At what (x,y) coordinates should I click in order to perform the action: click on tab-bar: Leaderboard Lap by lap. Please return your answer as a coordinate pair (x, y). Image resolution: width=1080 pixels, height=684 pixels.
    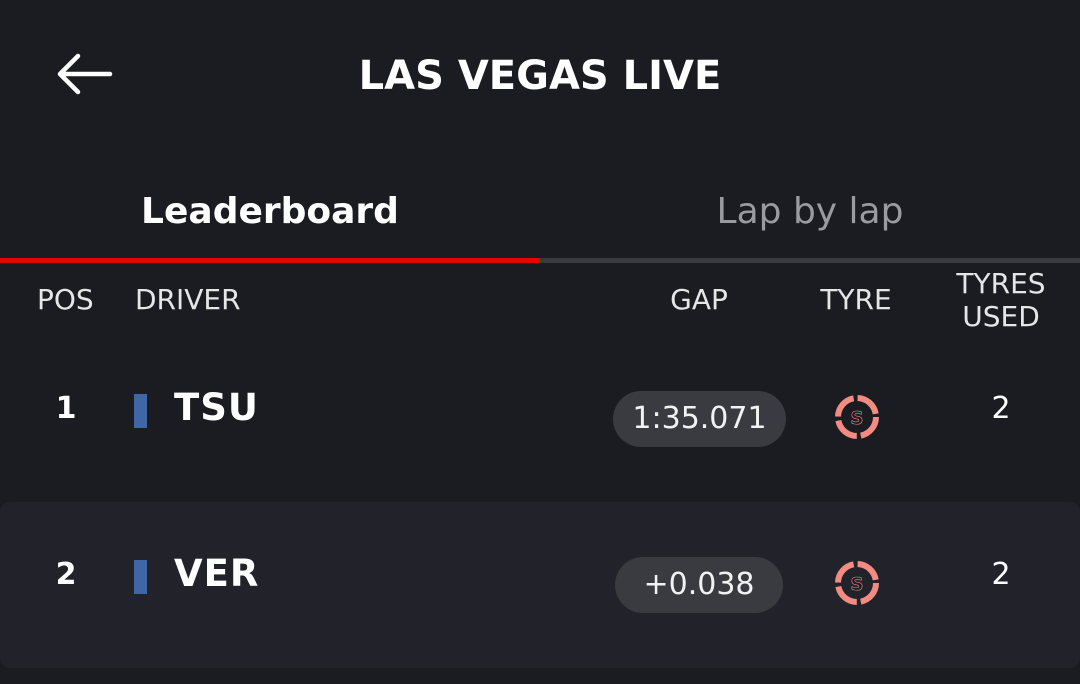
    Looking at the image, I should click on (540, 221).